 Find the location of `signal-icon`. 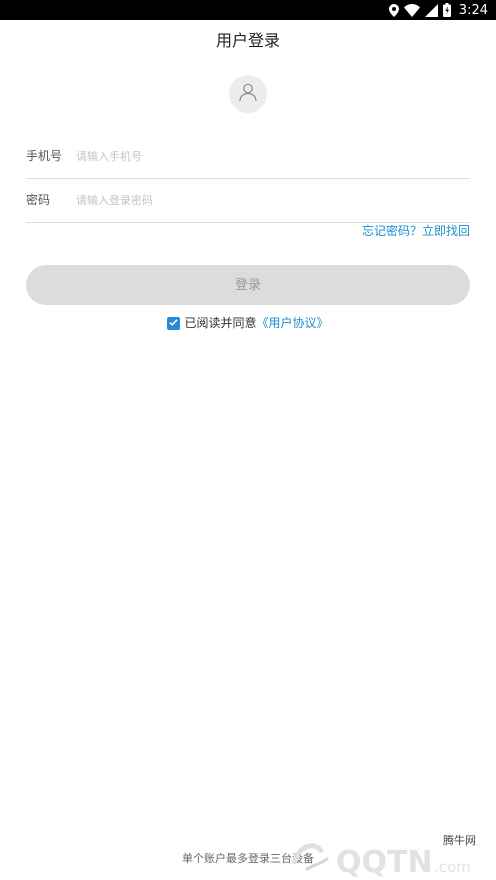

signal-icon is located at coordinates (431, 10).